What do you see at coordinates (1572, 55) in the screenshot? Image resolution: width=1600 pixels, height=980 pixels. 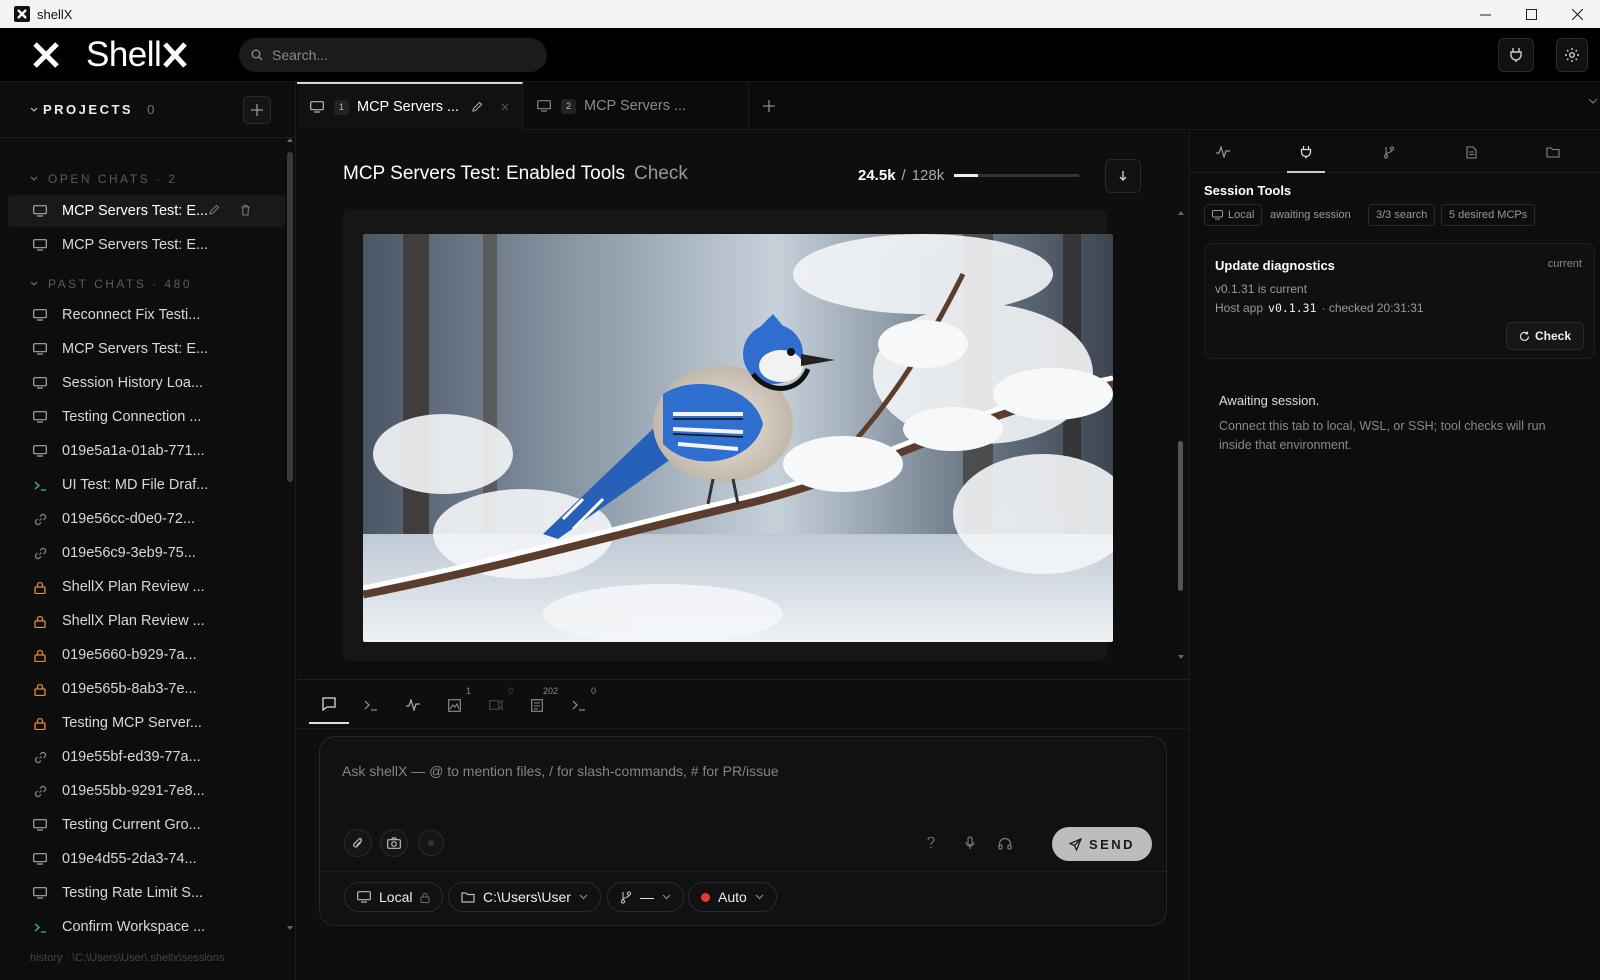 I see `settings-button` at bounding box center [1572, 55].